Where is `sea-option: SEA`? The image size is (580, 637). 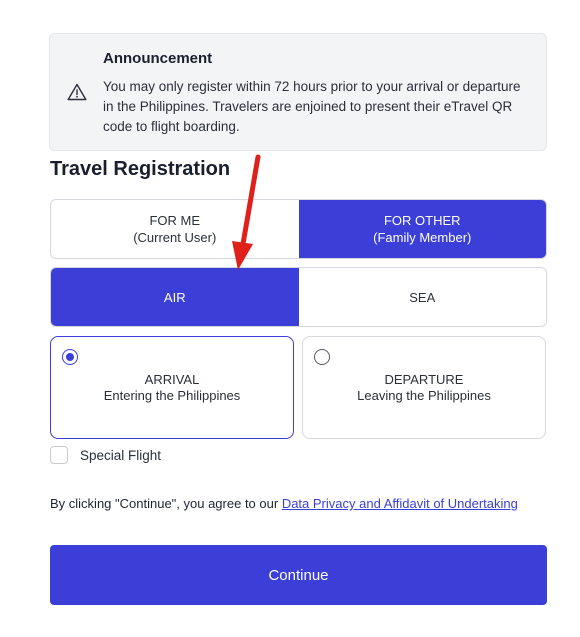
sea-option: SEA is located at coordinates (423, 297).